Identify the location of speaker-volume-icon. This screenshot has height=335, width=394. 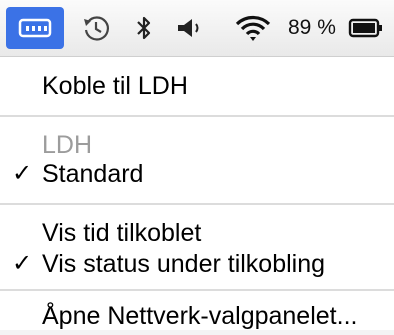
(190, 28).